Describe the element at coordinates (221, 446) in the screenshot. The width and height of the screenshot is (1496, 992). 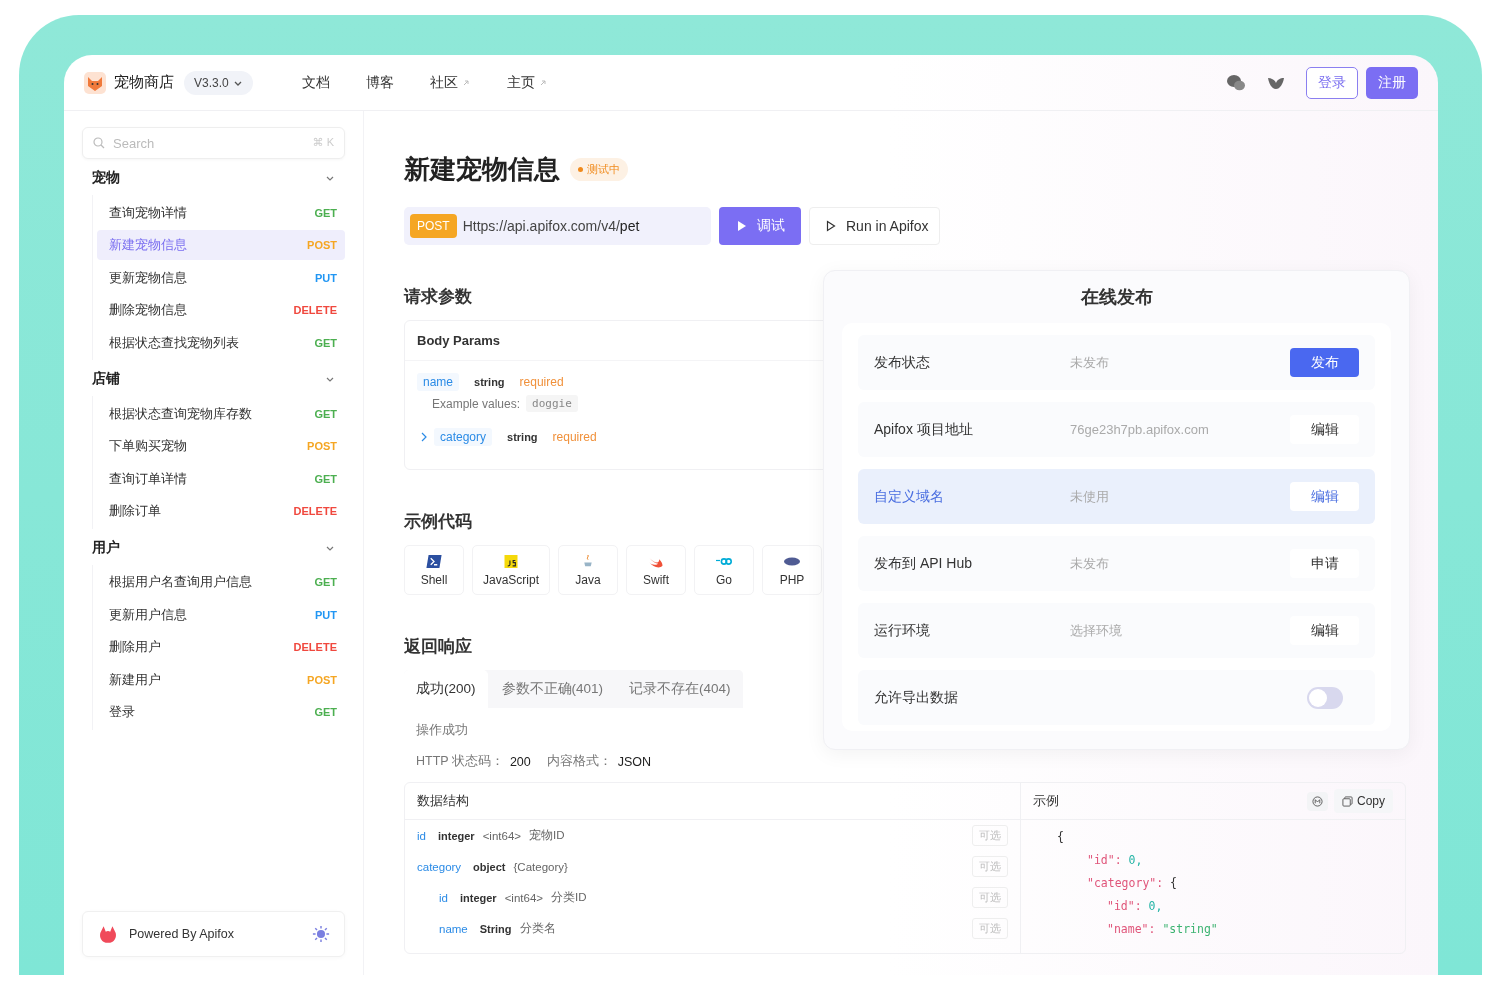
I see `sidebar-item: 下单购买宠物 POST` at that location.